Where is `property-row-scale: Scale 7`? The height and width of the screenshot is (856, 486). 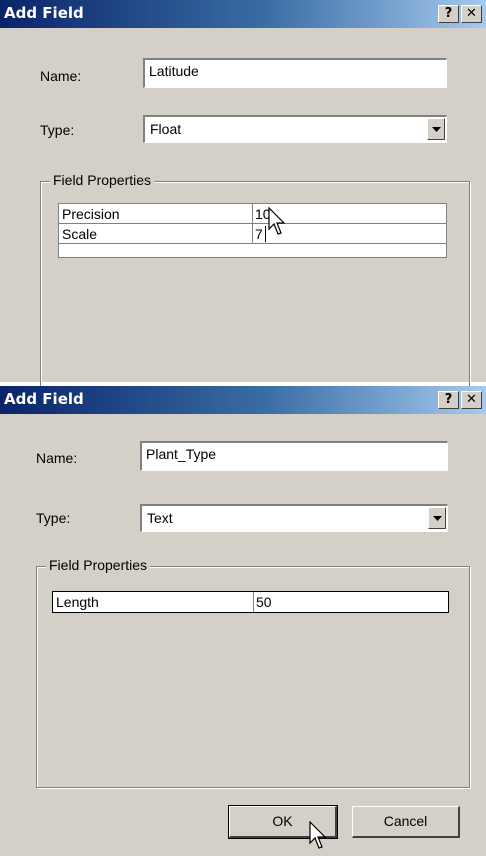
property-row-scale: Scale 7 is located at coordinates (252, 234).